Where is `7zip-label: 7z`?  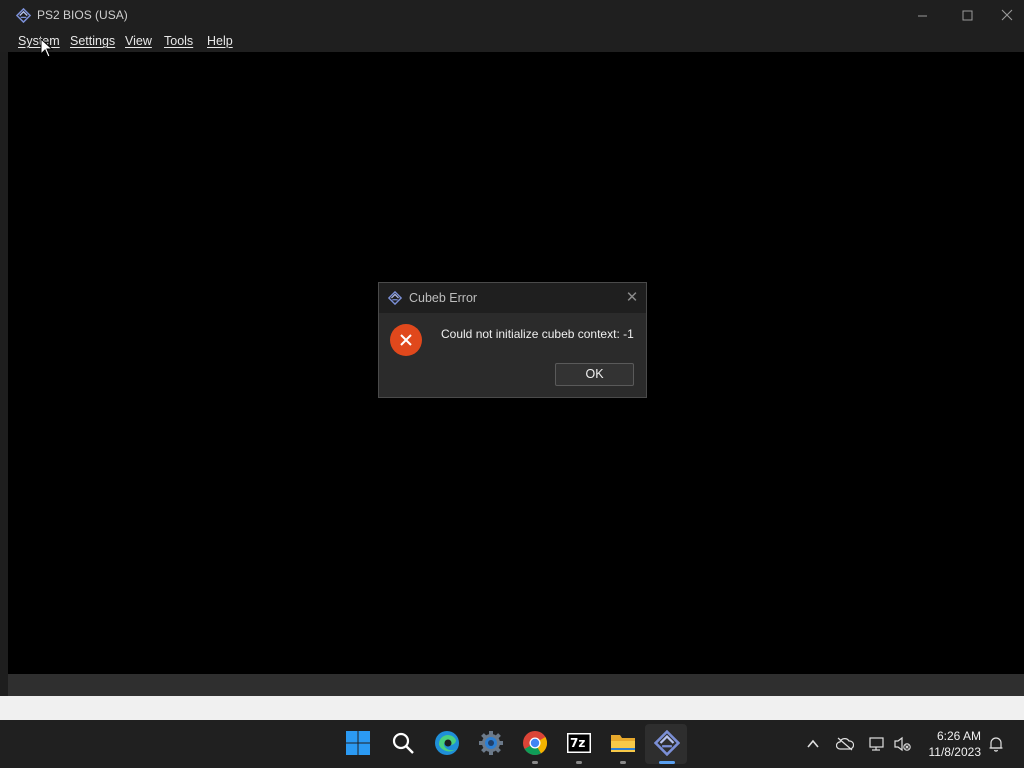
7zip-label: 7z is located at coordinates (578, 743).